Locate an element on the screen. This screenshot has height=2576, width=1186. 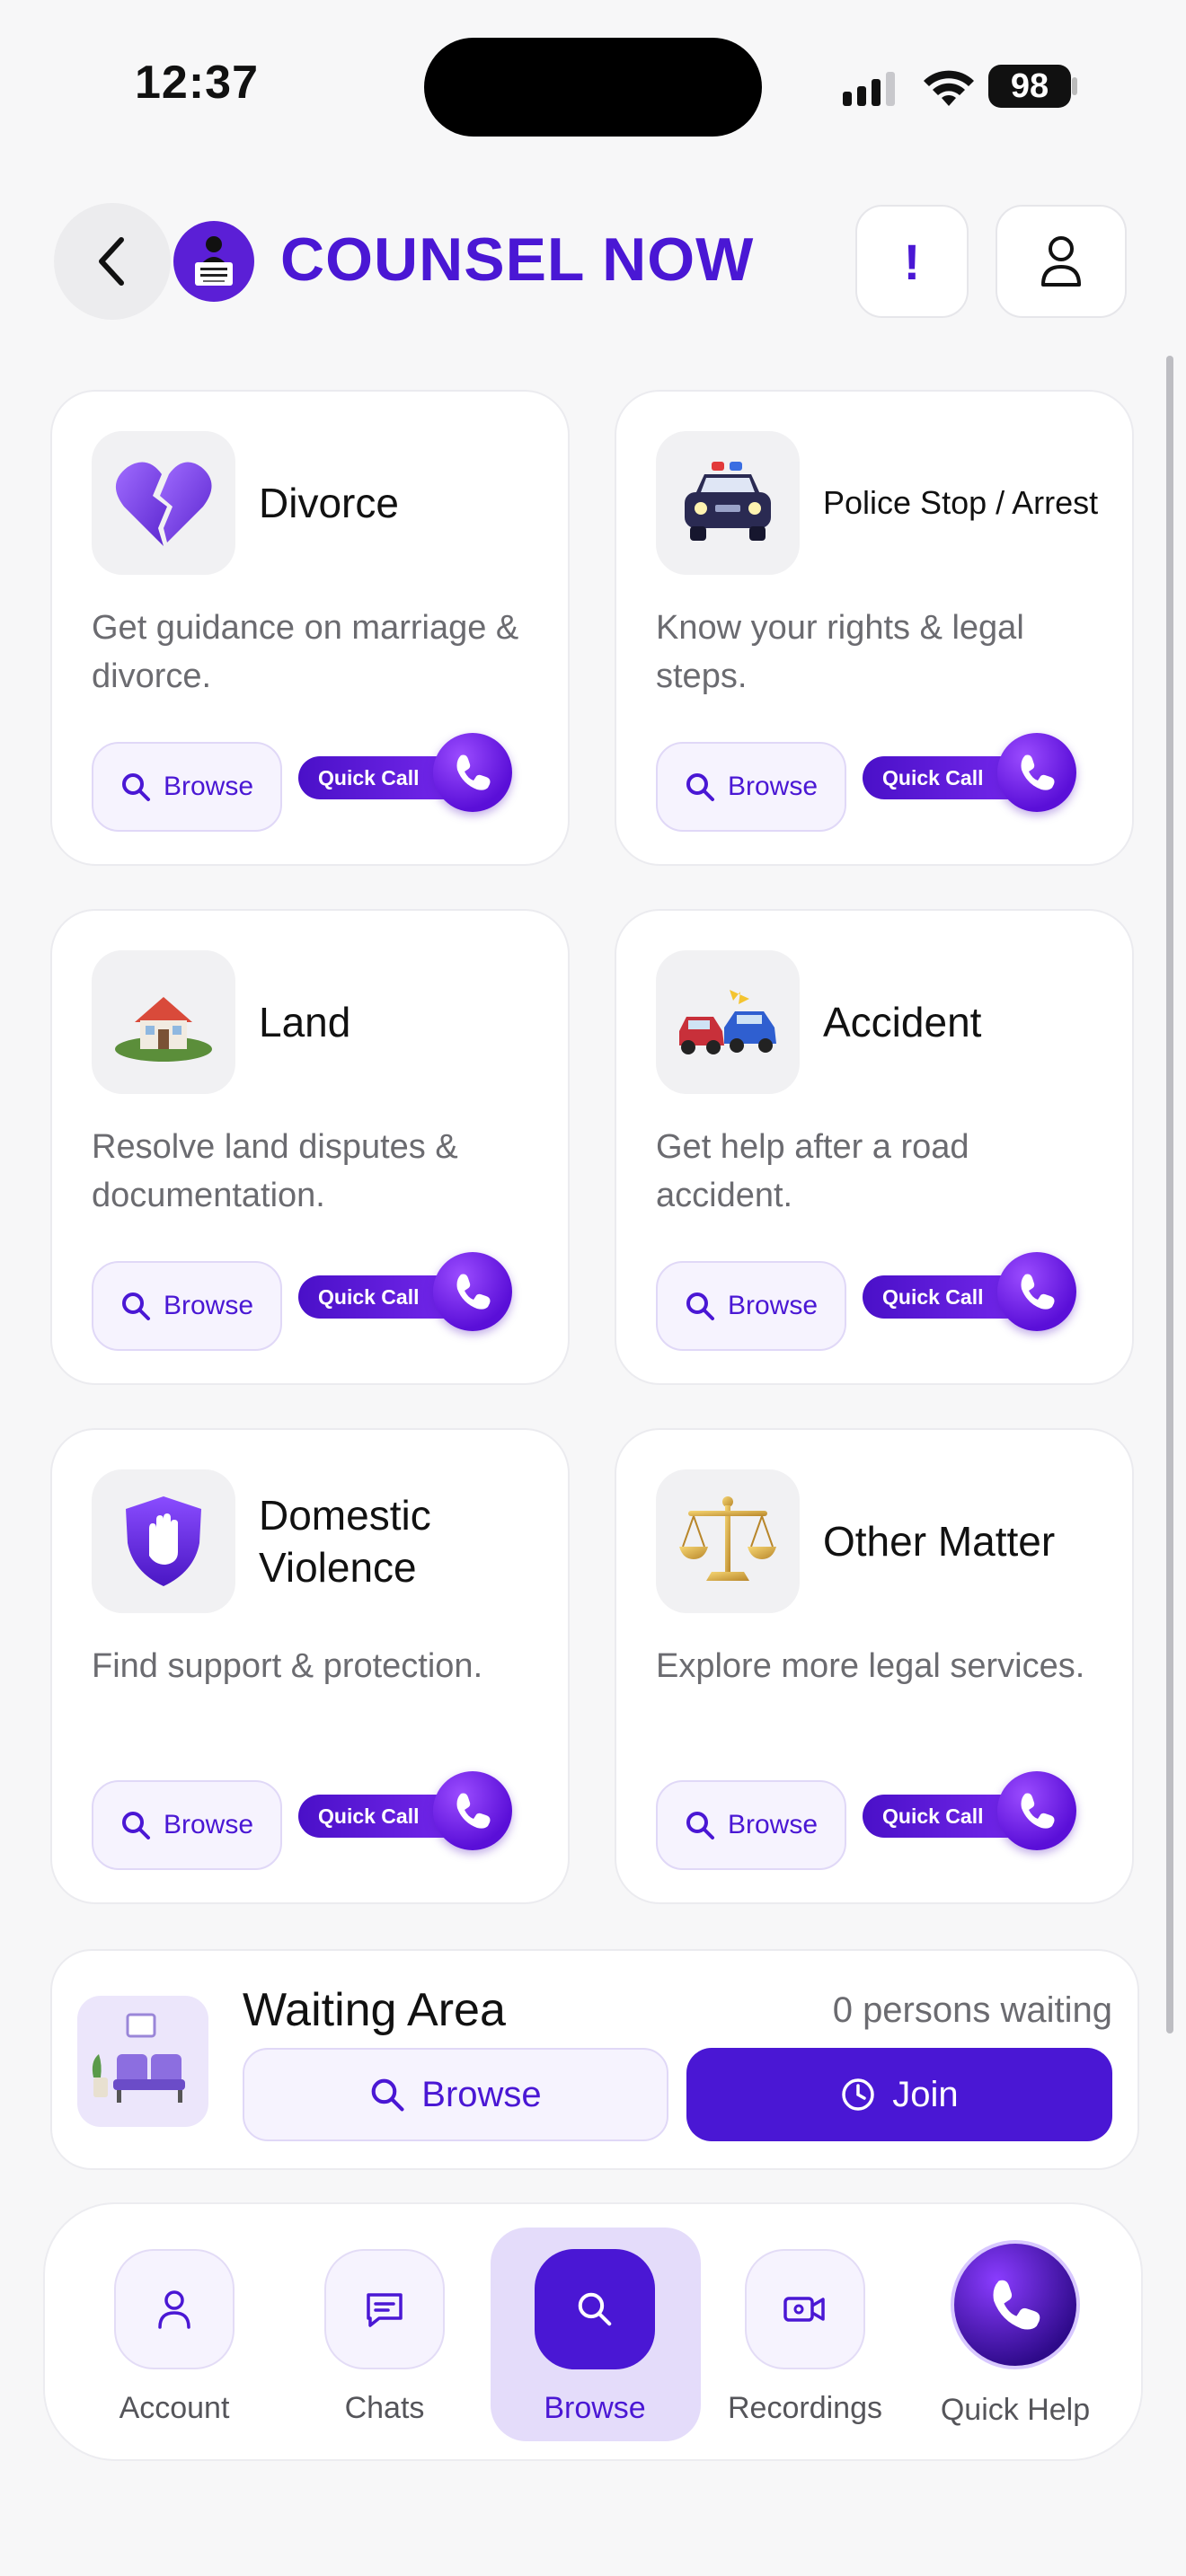
chat-icon is located at coordinates (384, 2309).